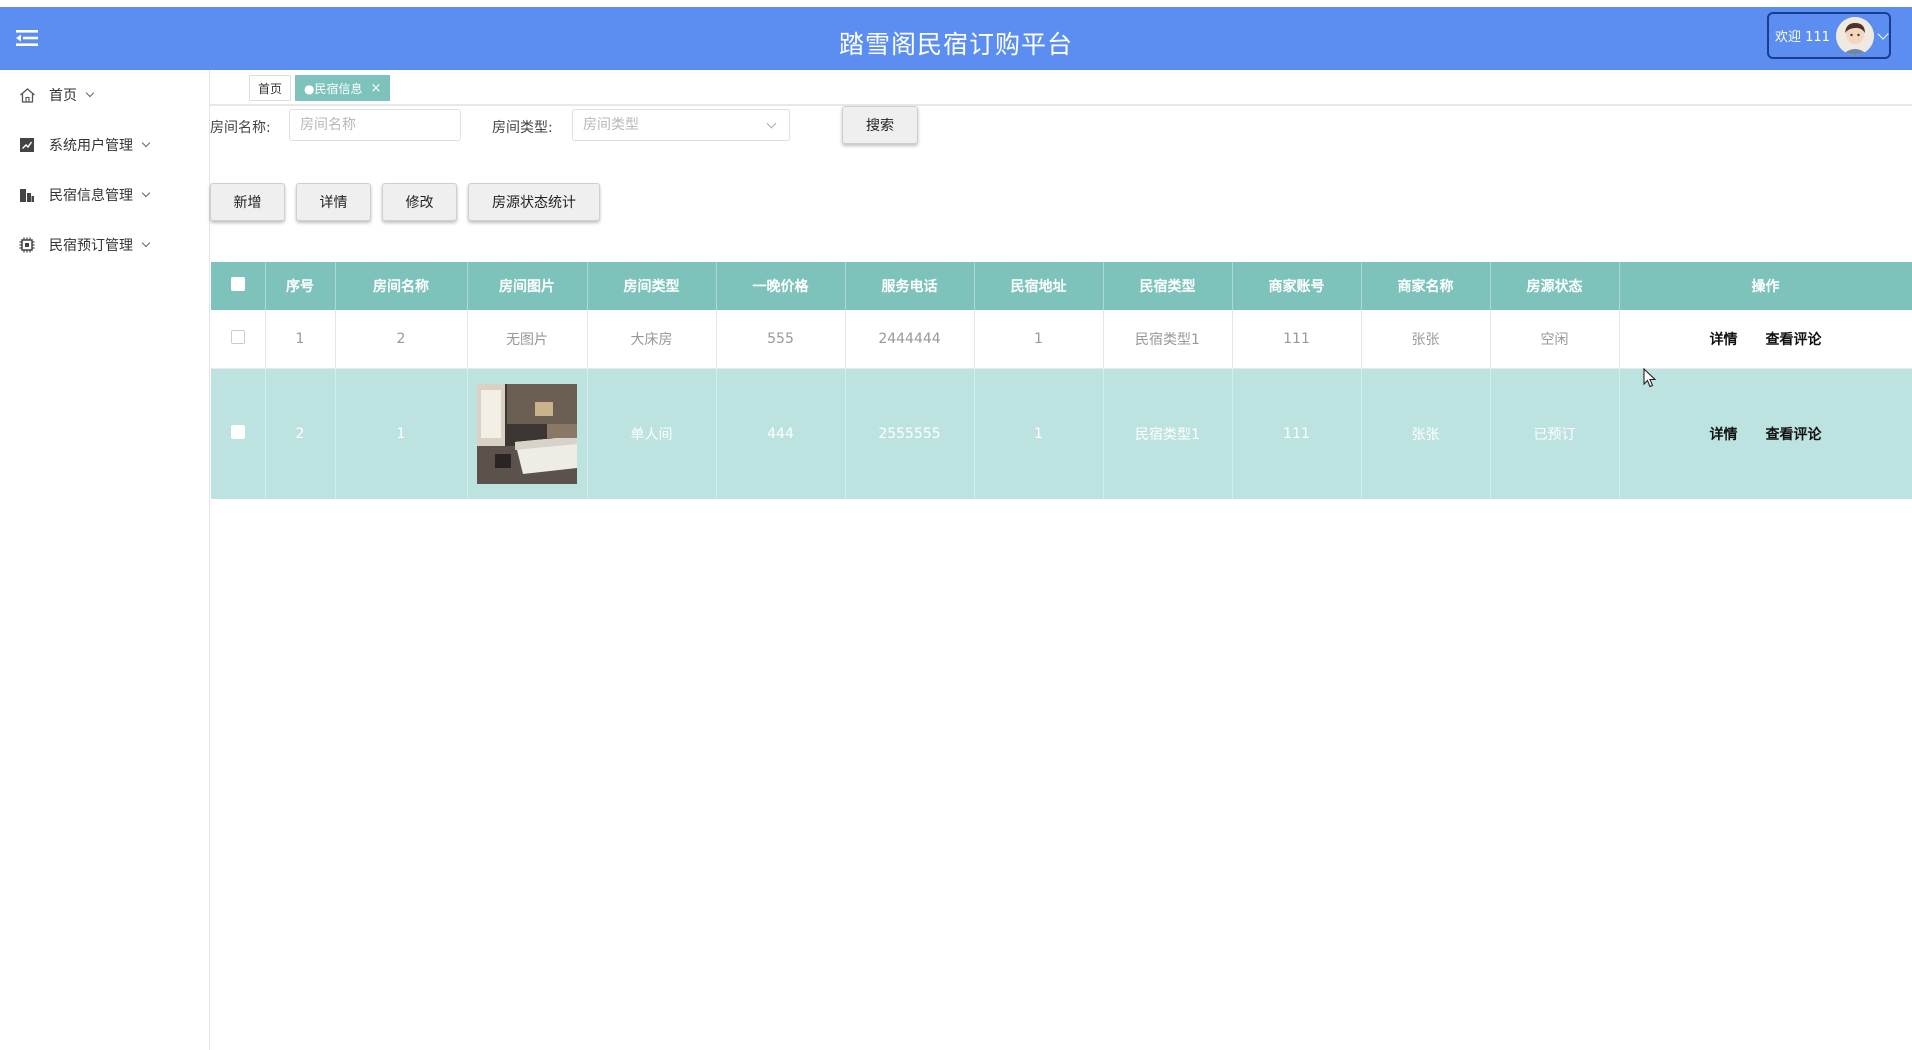  I want to click on cell-room-name: 2, so click(401, 339).